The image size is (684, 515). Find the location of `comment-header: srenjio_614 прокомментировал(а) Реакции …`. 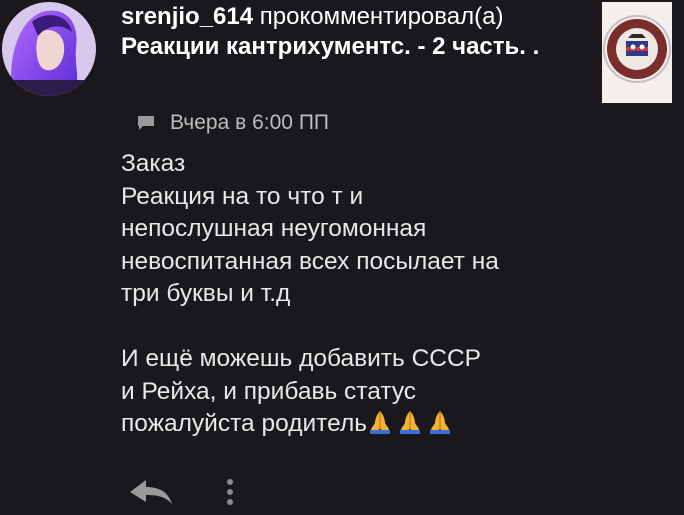

comment-header: srenjio_614 прокомментировал(а) Реакции … is located at coordinates (356, 32).